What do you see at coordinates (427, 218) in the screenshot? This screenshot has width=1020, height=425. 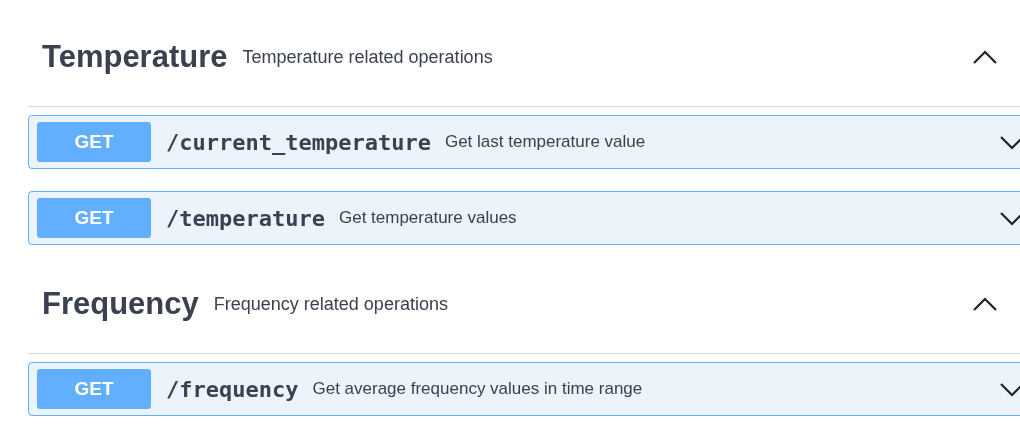 I see `endpoint-summary: Get temperature values` at bounding box center [427, 218].